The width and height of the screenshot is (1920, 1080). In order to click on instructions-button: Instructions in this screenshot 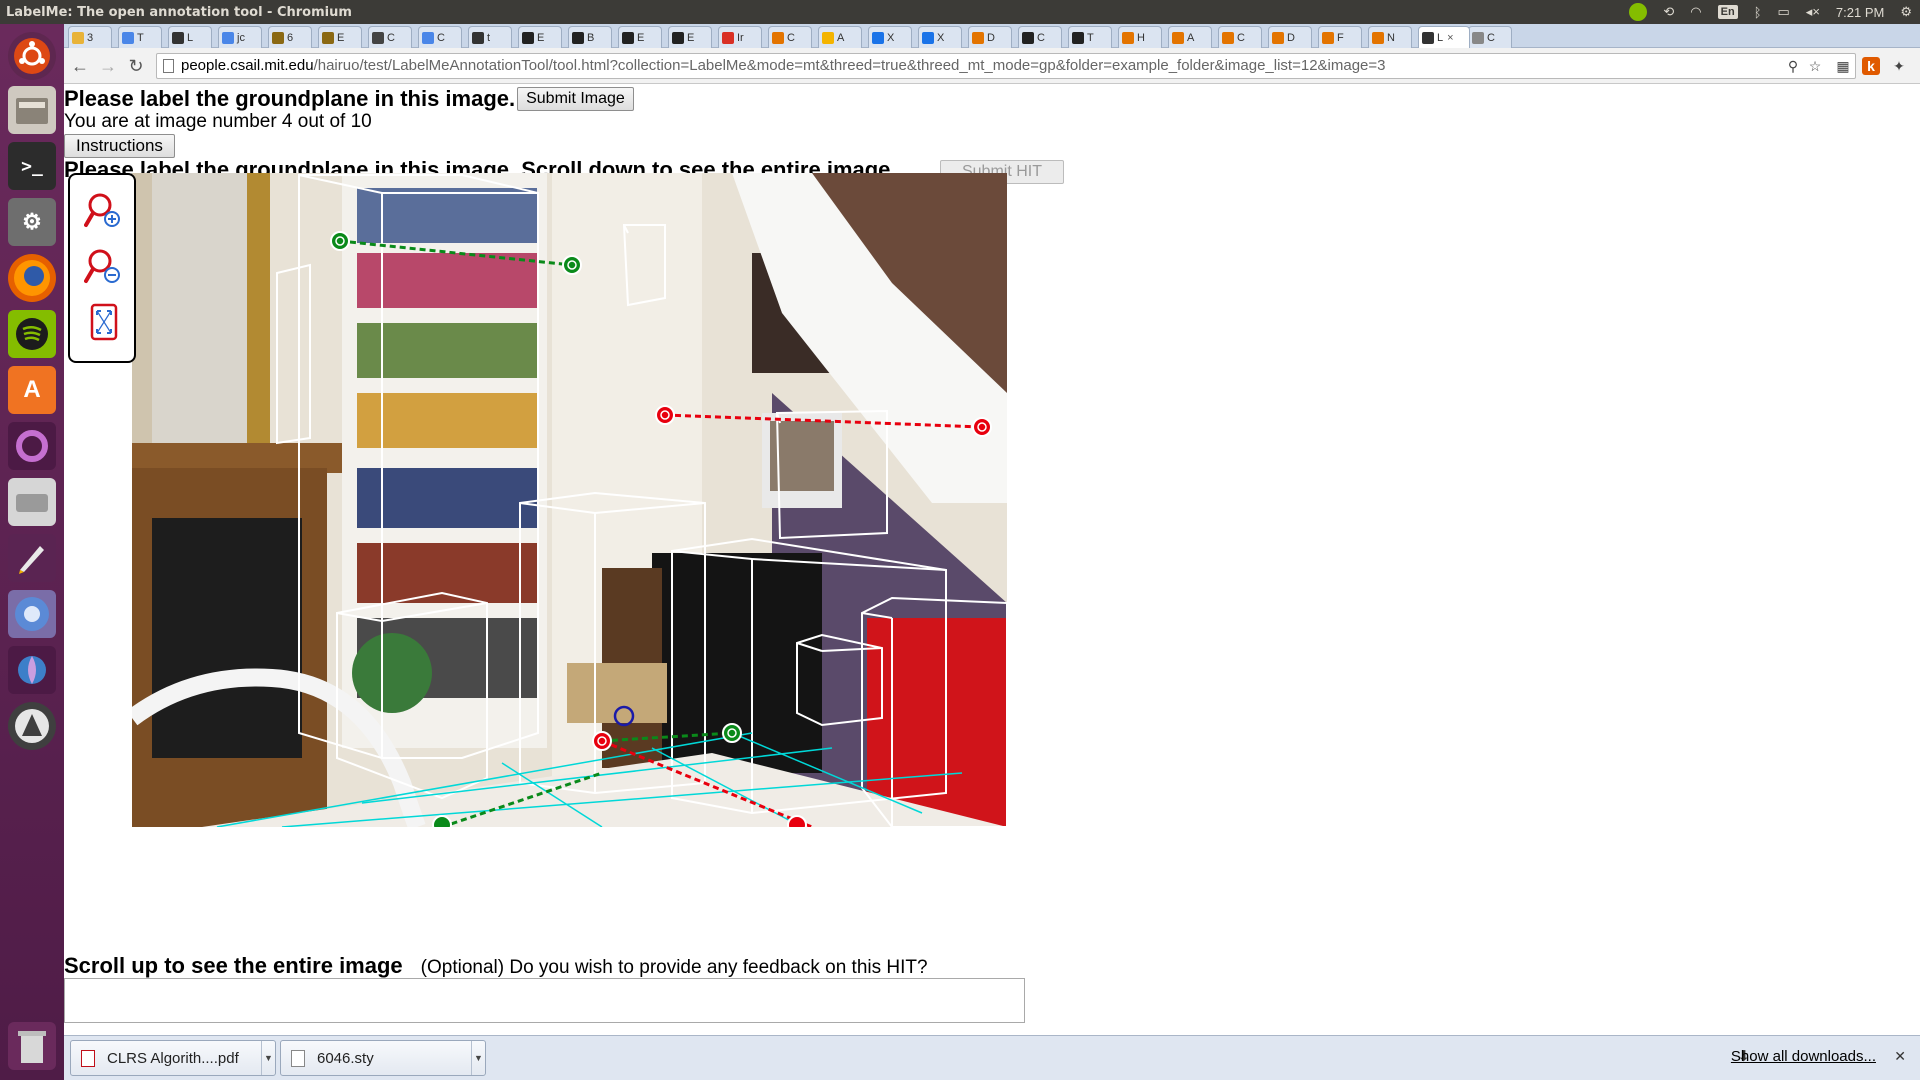, I will do `click(119, 146)`.